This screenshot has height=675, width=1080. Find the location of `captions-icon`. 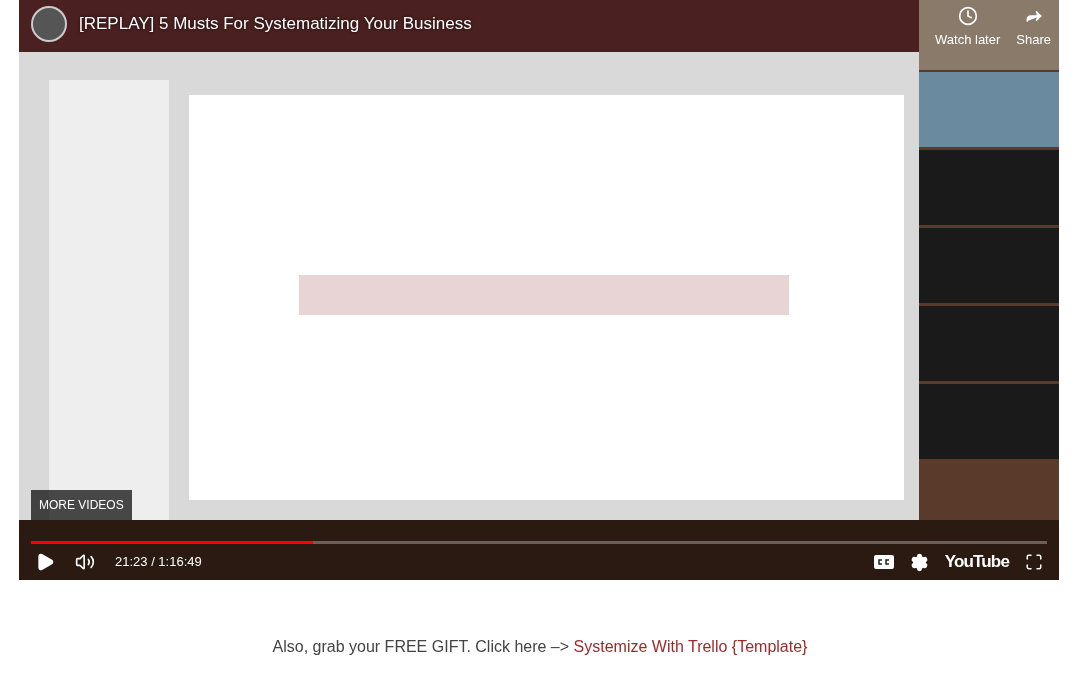

captions-icon is located at coordinates (883, 562).